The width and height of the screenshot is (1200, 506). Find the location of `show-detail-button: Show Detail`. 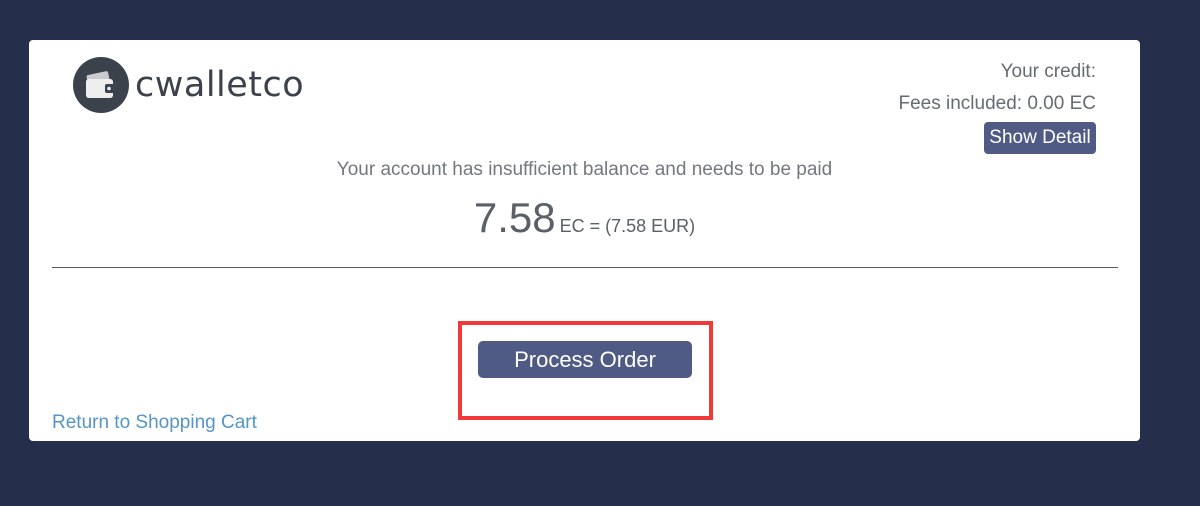

show-detail-button: Show Detail is located at coordinates (1040, 138).